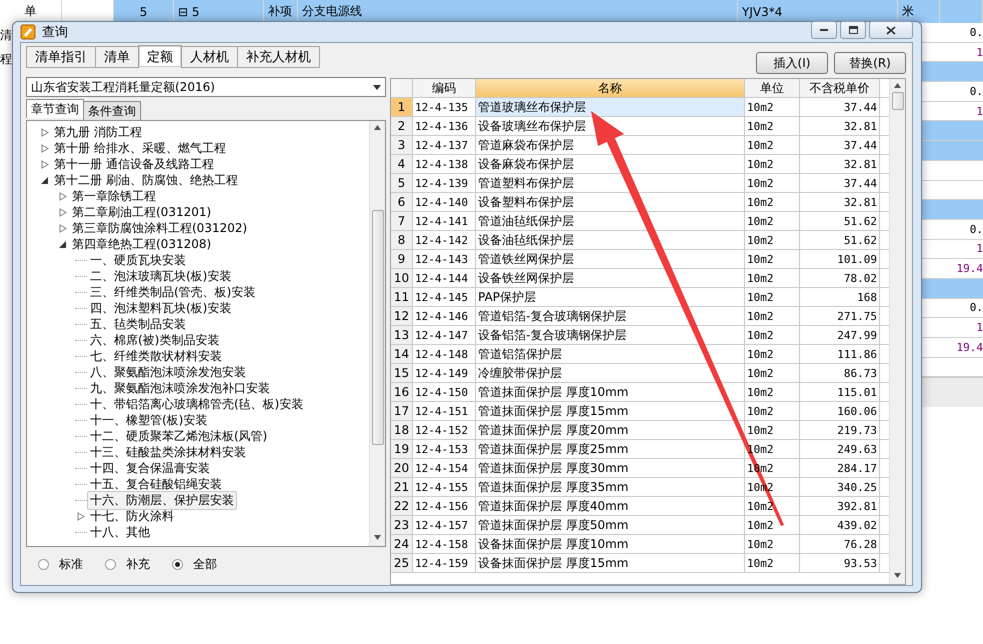 Image resolution: width=983 pixels, height=644 pixels. Describe the element at coordinates (140, 148) in the screenshot. I see `tree-item: 第十册 给排水、采暖、燃气工程` at that location.